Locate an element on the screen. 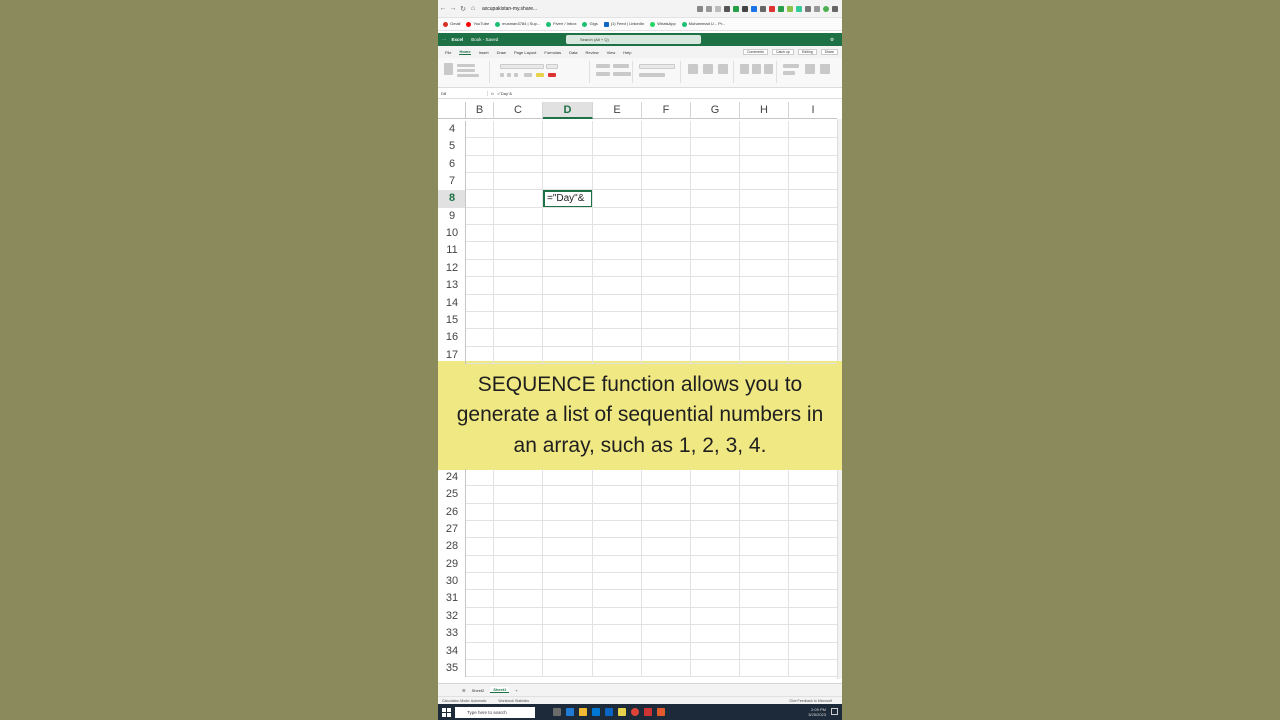 The height and width of the screenshot is (720, 1280). row-header-4: 4 is located at coordinates (452, 129).